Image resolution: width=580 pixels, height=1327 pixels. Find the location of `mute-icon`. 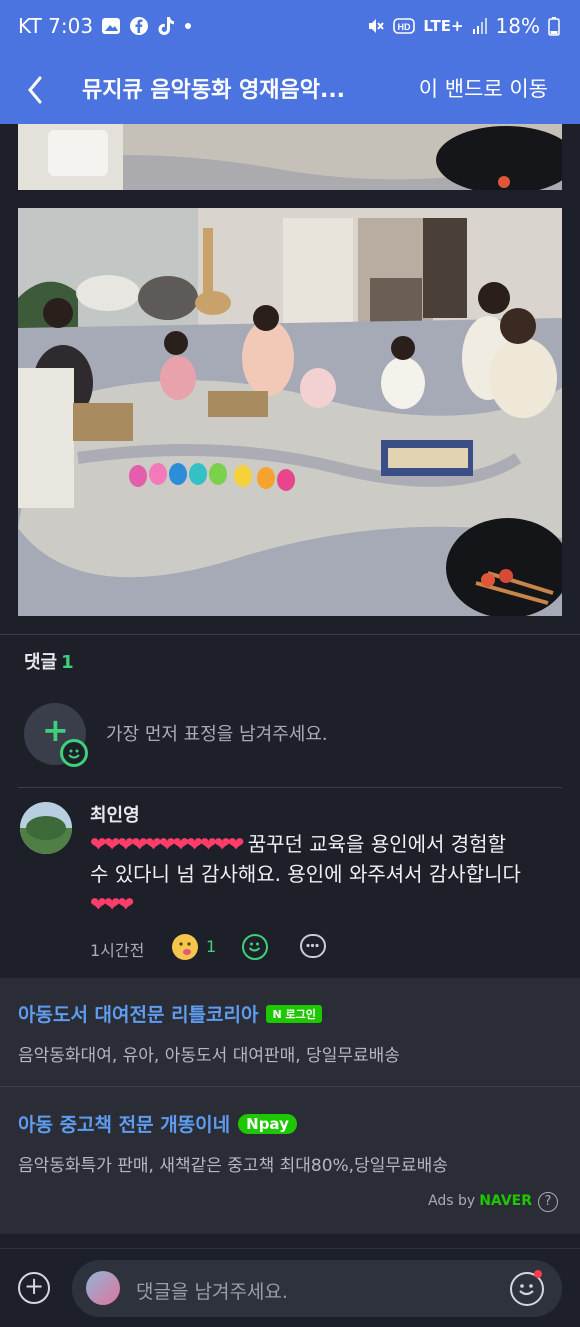

mute-icon is located at coordinates (377, 26).